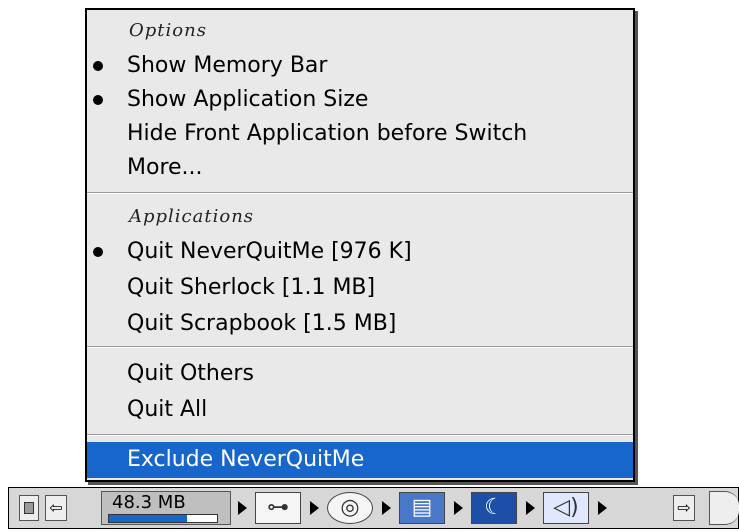 This screenshot has width=739, height=531. I want to click on cd-module: ◎, so click(360, 508).